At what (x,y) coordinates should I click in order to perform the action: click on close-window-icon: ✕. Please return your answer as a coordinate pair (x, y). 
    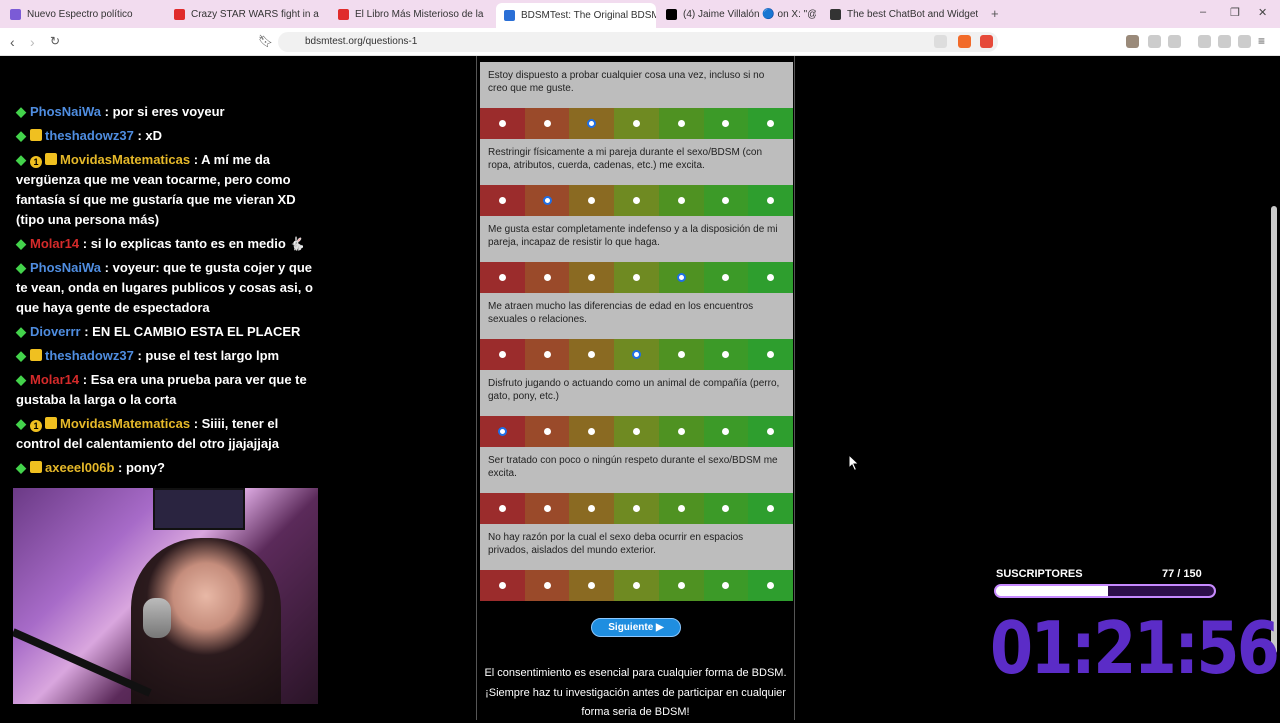
    Looking at the image, I should click on (1262, 12).